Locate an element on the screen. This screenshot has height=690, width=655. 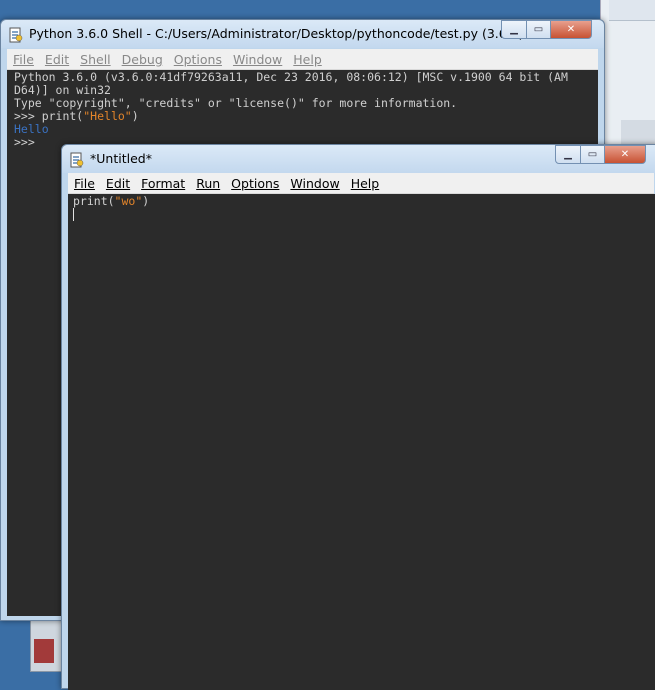
thumbnail-image is located at coordinates (44, 651).